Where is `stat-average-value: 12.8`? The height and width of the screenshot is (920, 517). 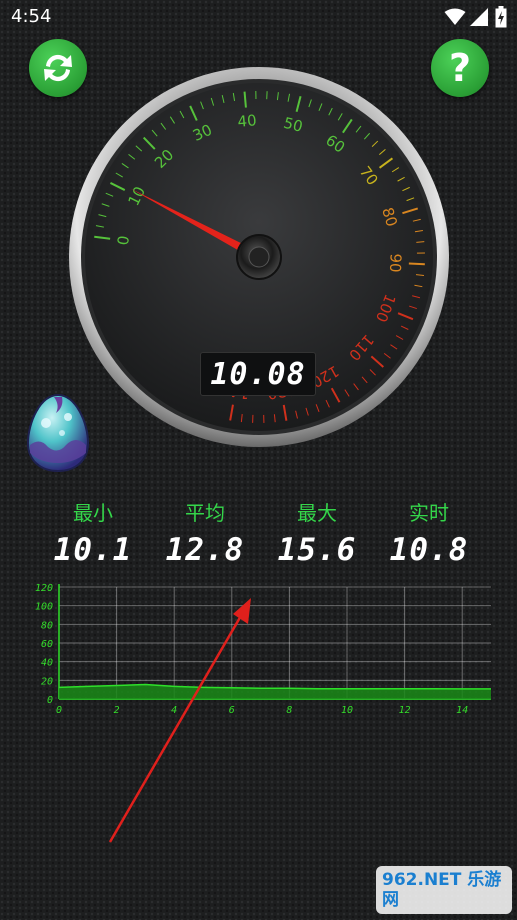 stat-average-value: 12.8 is located at coordinates (205, 550).